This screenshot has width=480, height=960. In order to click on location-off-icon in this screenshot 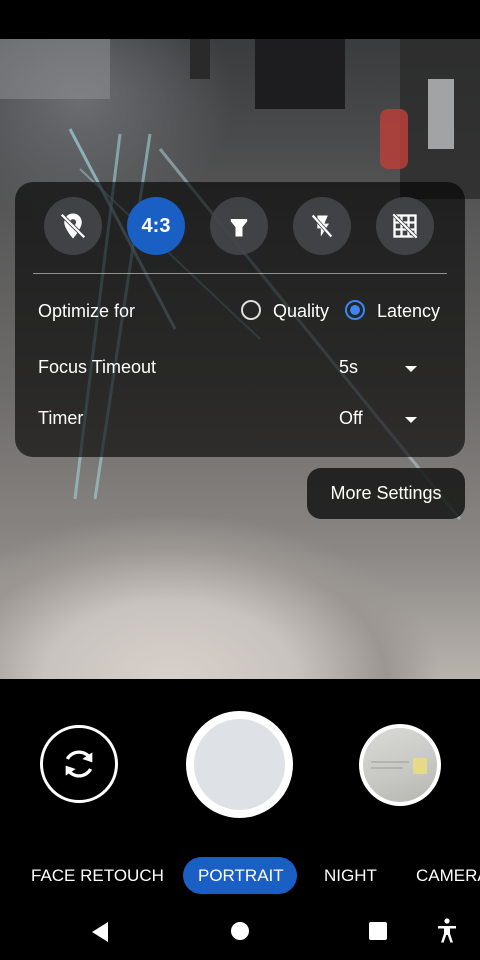, I will do `click(73, 226)`.